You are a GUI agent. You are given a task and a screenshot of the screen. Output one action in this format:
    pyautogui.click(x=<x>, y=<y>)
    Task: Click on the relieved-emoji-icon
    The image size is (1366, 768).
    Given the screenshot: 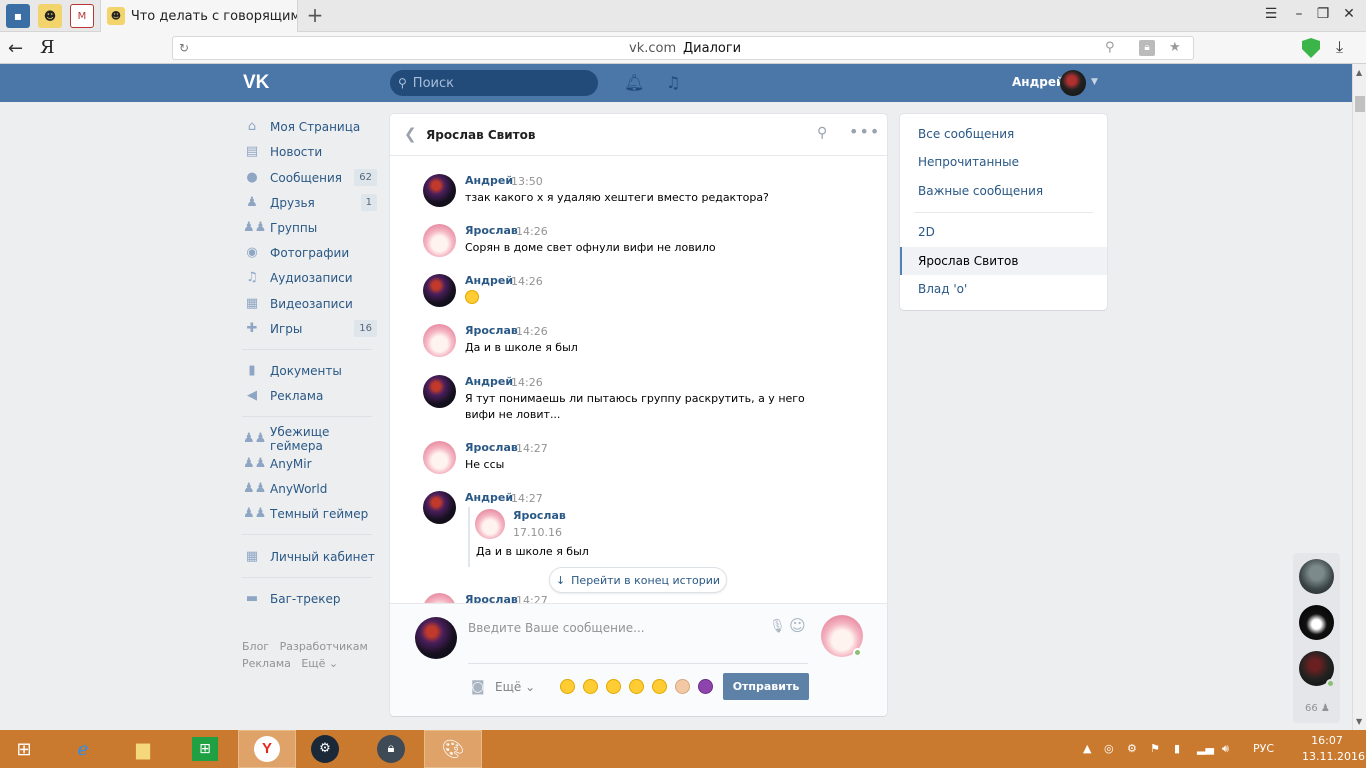 What is the action you would take?
    pyautogui.click(x=659, y=686)
    